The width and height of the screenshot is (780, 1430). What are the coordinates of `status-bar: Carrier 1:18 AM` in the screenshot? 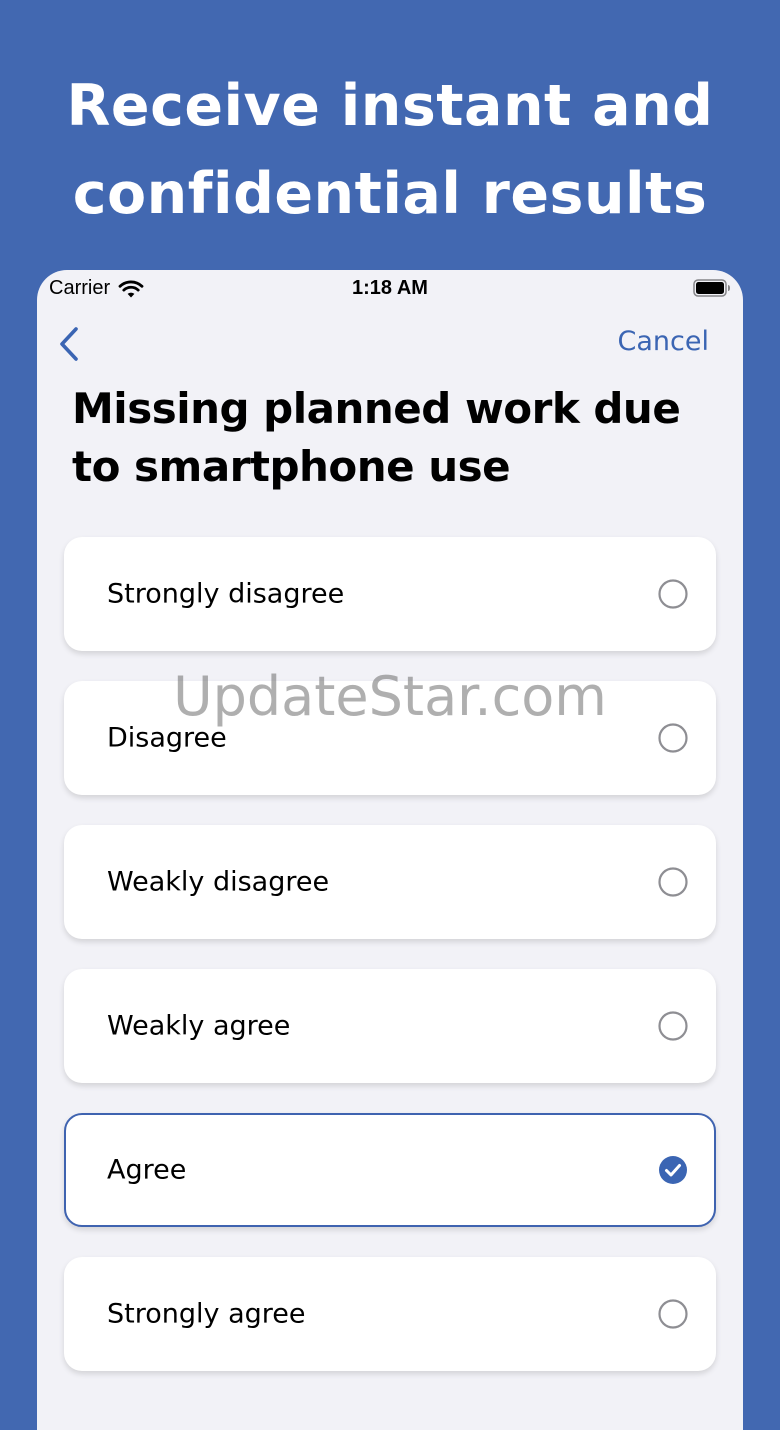 It's located at (390, 288).